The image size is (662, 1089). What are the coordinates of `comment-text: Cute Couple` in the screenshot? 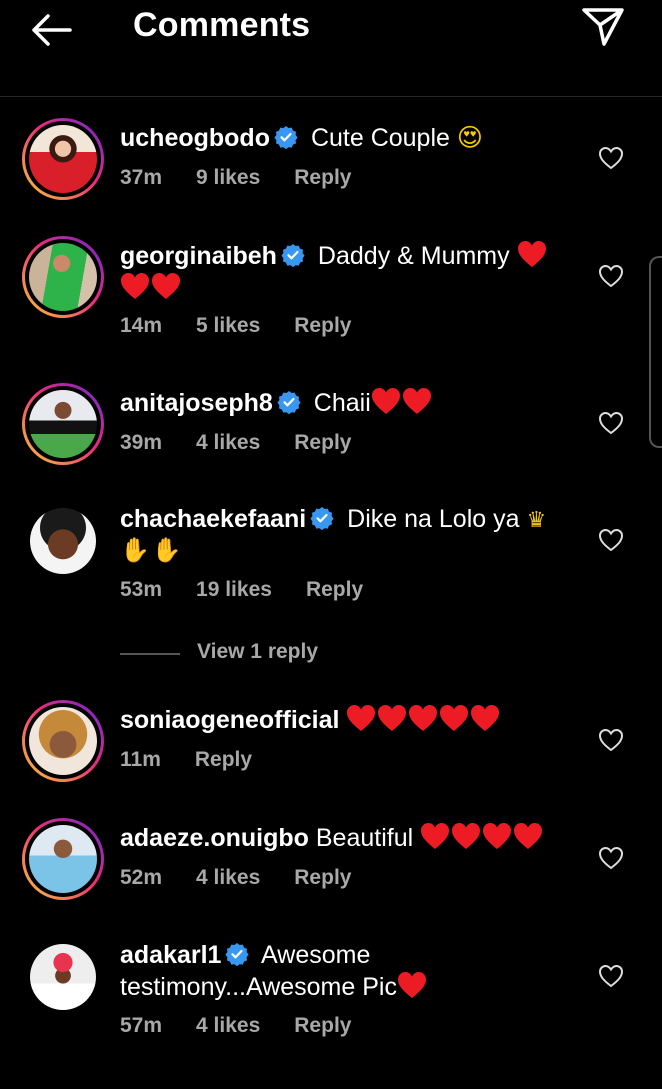 It's located at (380, 138).